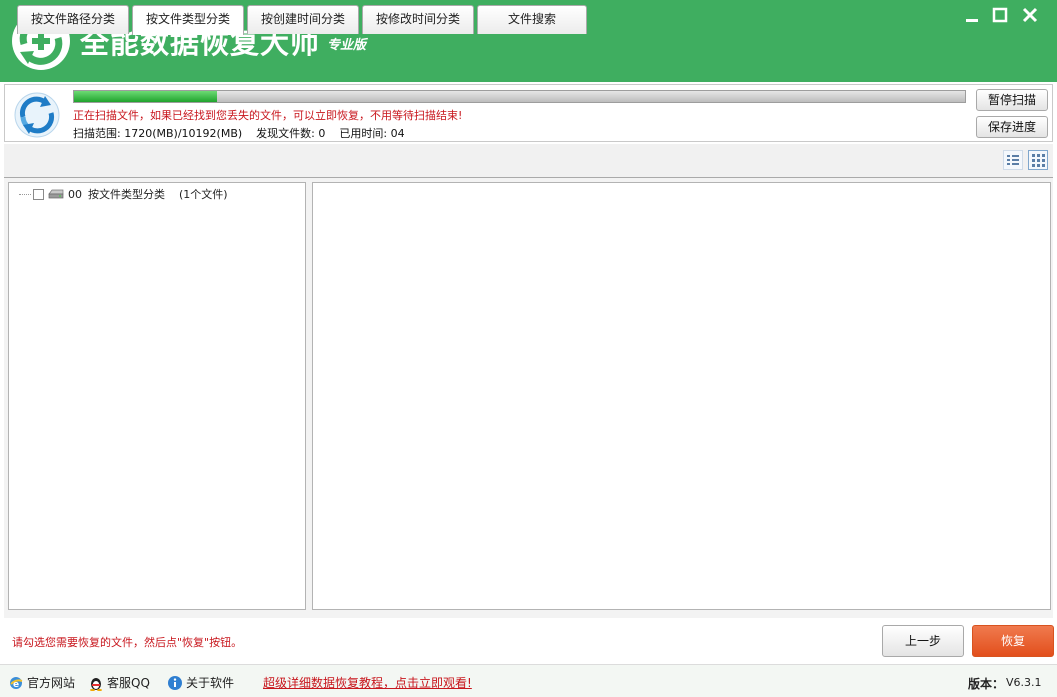  I want to click on app-edition: 专业版, so click(347, 45).